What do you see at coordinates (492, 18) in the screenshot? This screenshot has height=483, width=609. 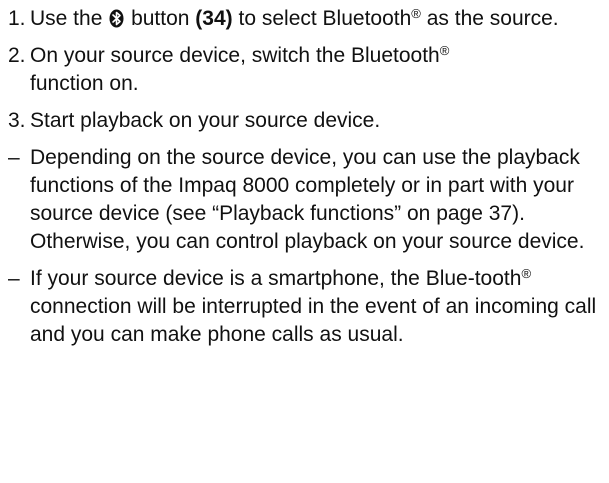 I see `step-text-part: as the source.` at bounding box center [492, 18].